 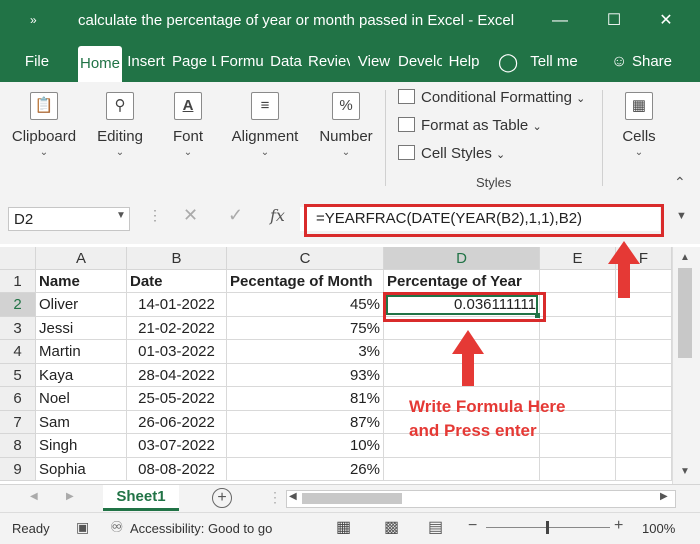 I want to click on hscroll-thumb, so click(x=352, y=498).